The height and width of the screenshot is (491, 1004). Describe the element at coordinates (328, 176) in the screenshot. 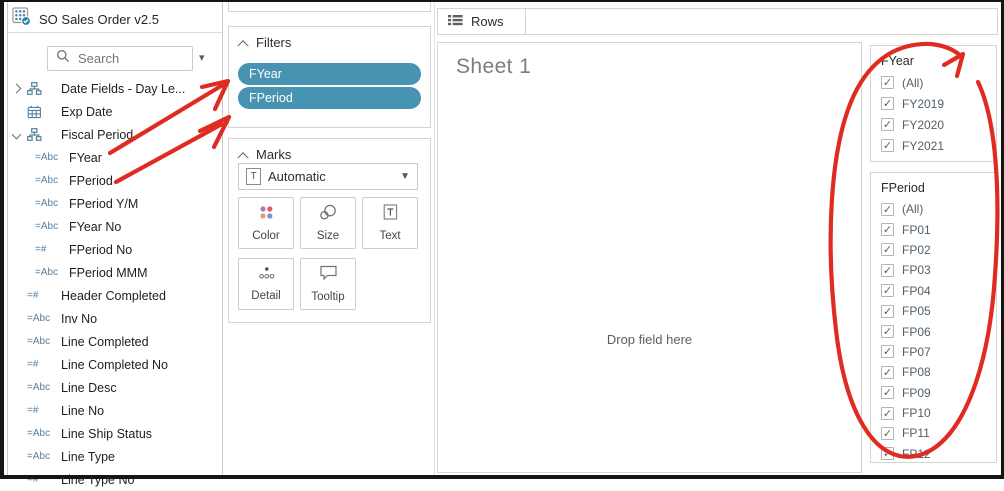

I see `mark-type-dropdown: T Automatic ▼` at that location.